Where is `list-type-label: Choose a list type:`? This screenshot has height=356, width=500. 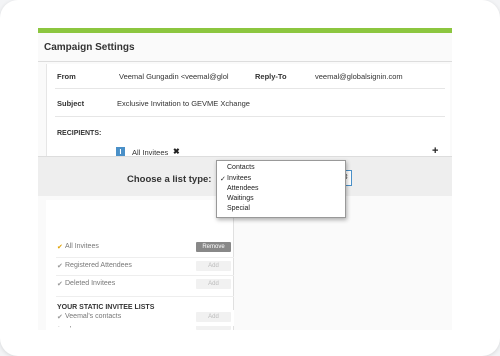 list-type-label: Choose a list type: is located at coordinates (169, 179).